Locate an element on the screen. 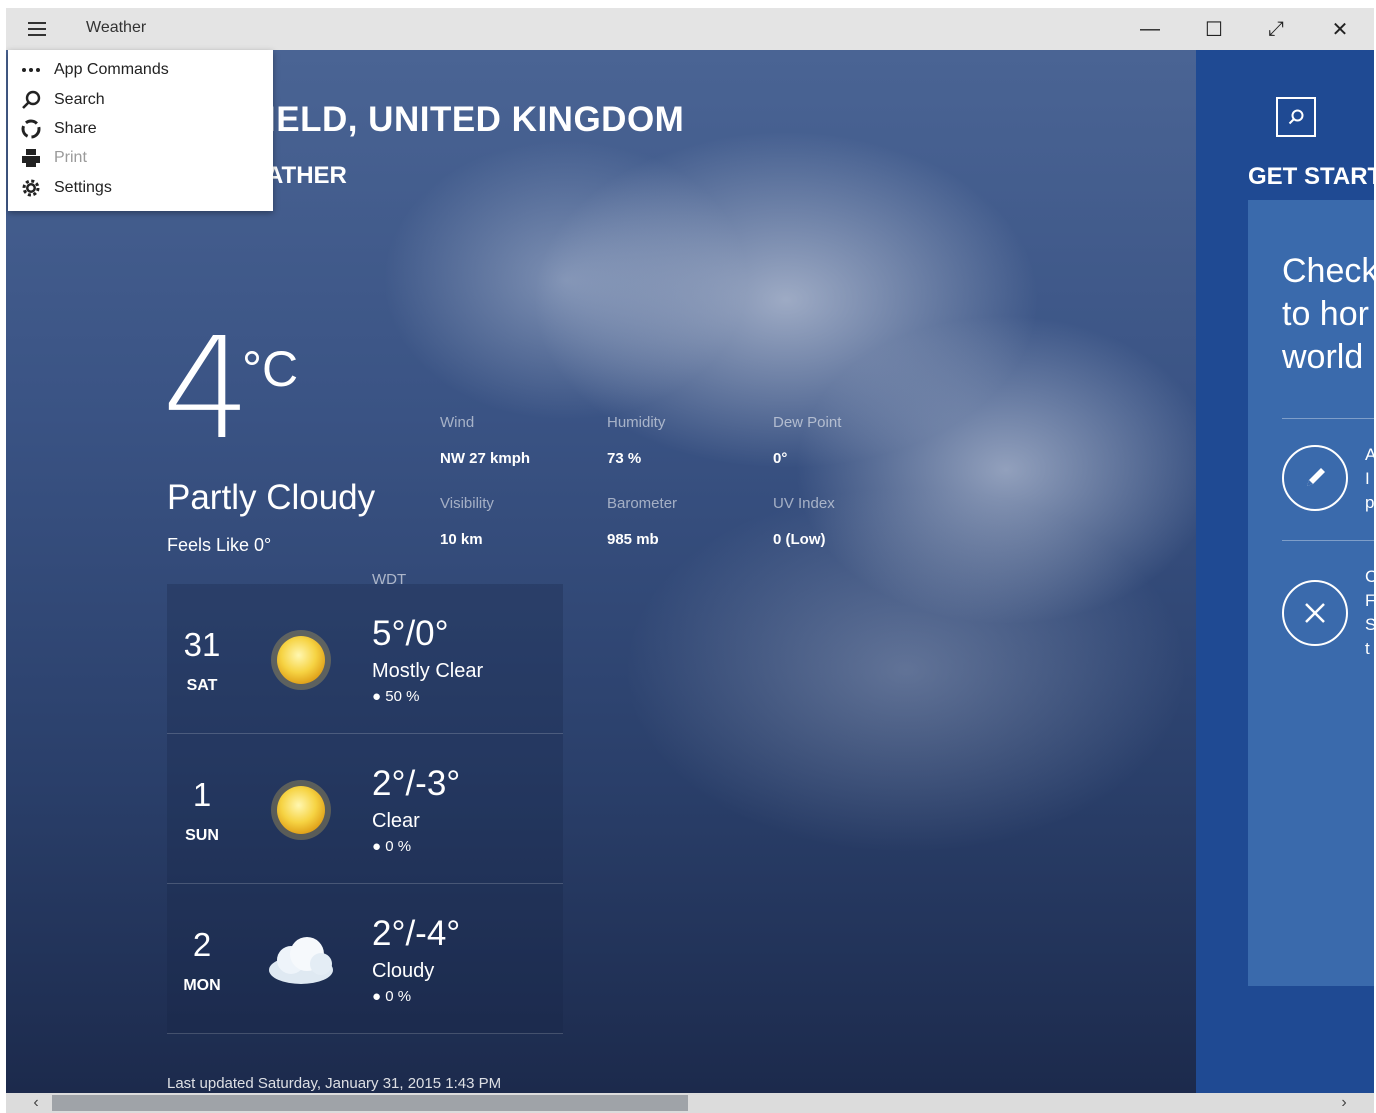 Image resolution: width=1376 pixels, height=1113 pixels. stat-label-uv-index: UV Index is located at coordinates (804, 503).